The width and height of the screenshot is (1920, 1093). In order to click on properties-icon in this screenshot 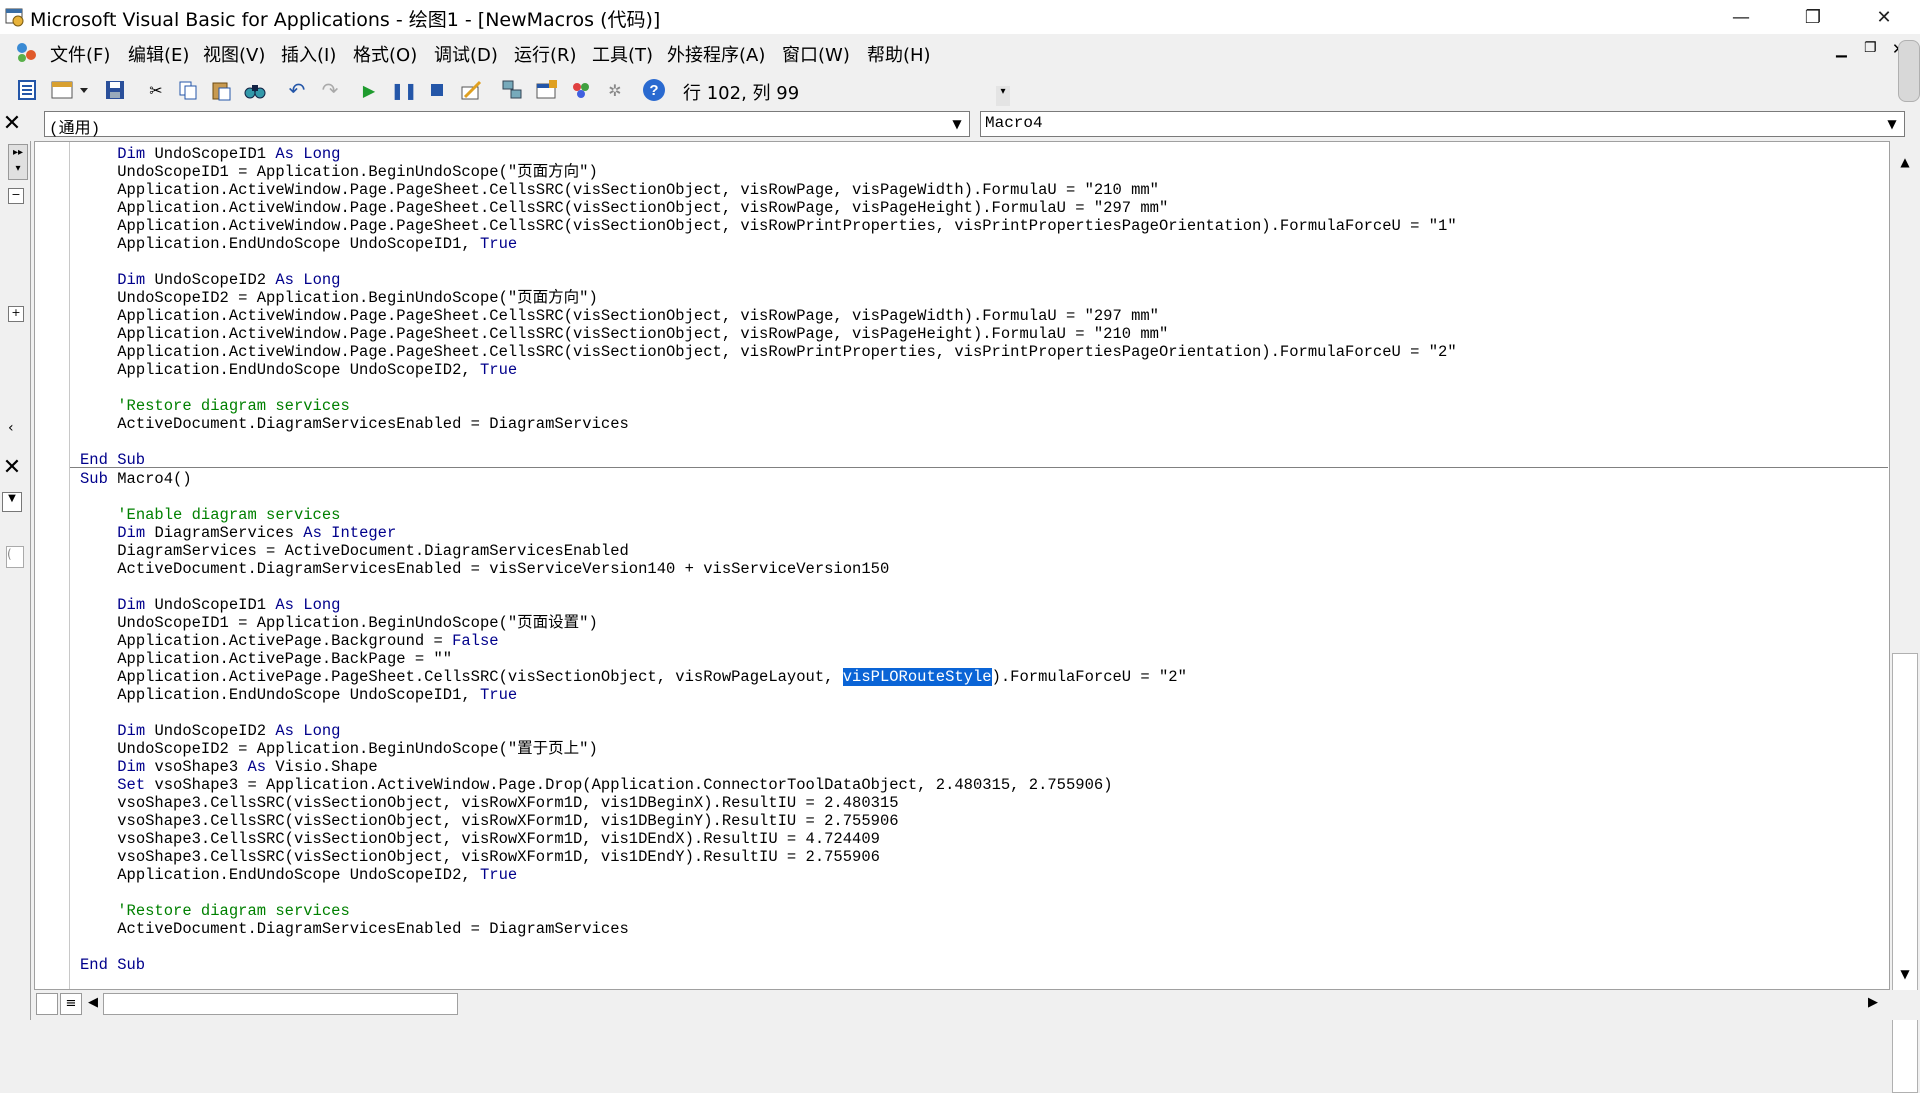, I will do `click(547, 90)`.